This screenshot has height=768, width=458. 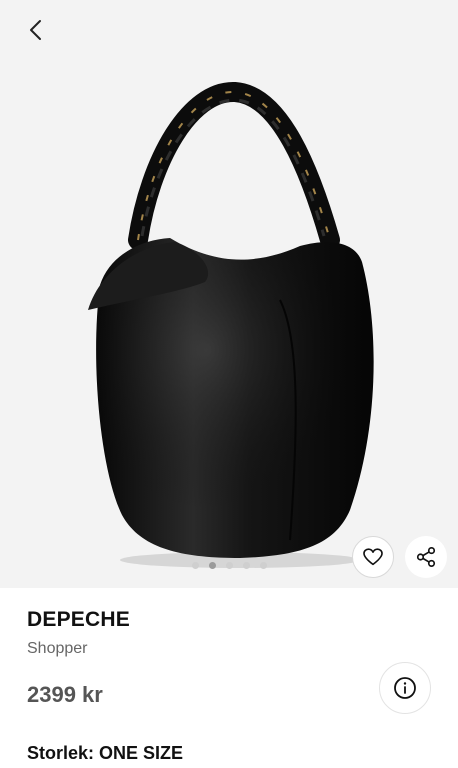 I want to click on product-price: 2399 kr, so click(x=65, y=694).